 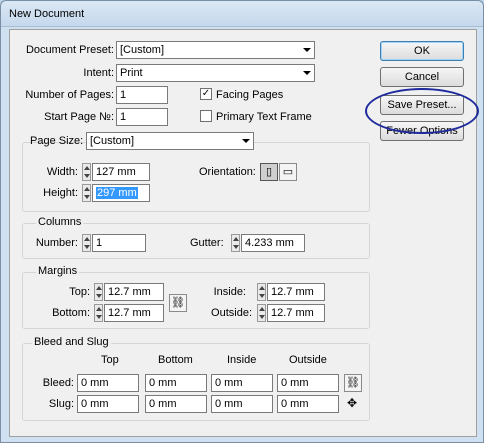 I want to click on margin-inside-label: Inside:, so click(x=229, y=292).